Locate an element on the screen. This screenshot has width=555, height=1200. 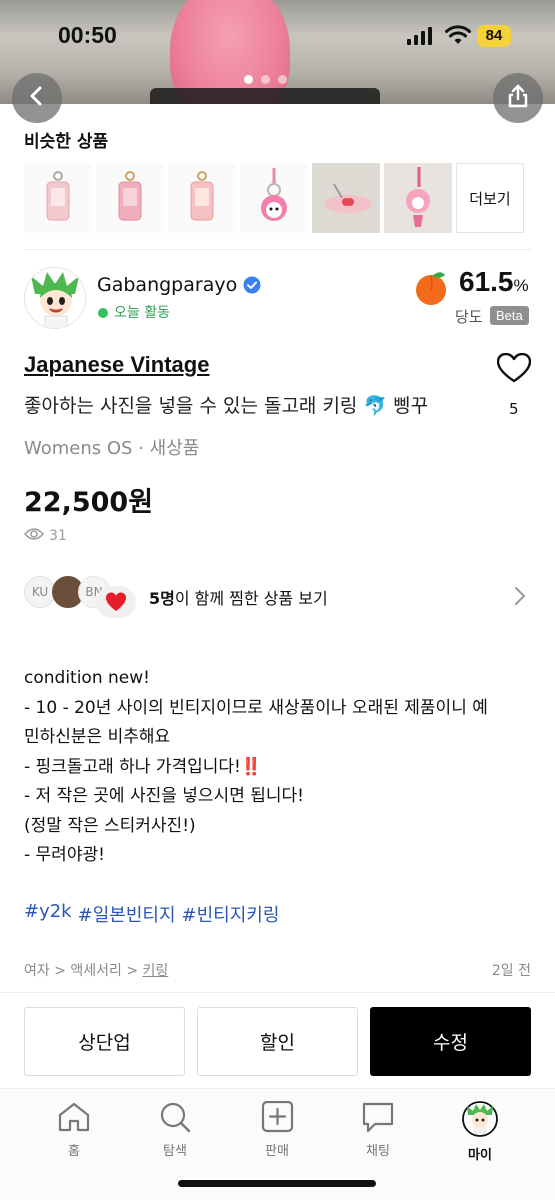
seller-avatar is located at coordinates (55, 298).